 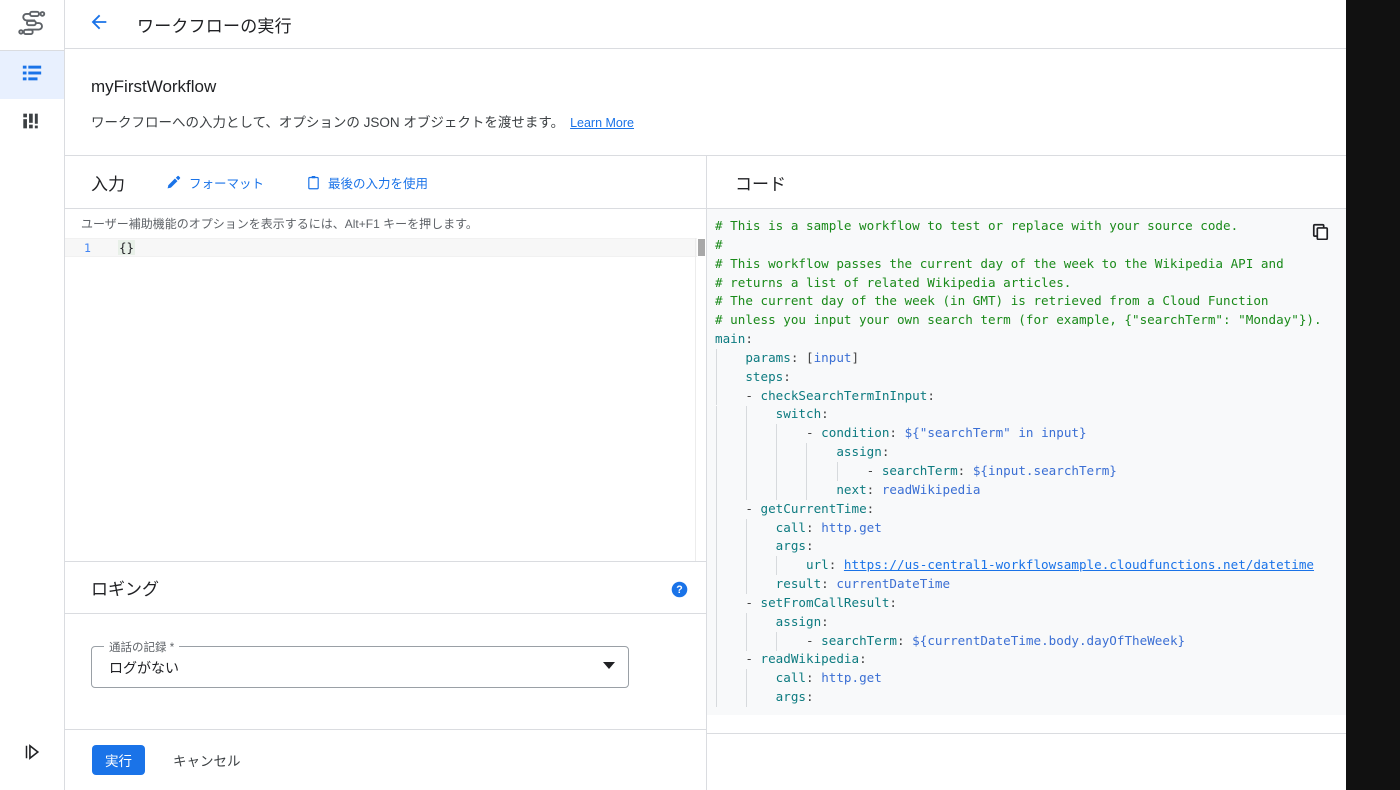 What do you see at coordinates (1026, 723) in the screenshot?
I see `code-scrollbar-base` at bounding box center [1026, 723].